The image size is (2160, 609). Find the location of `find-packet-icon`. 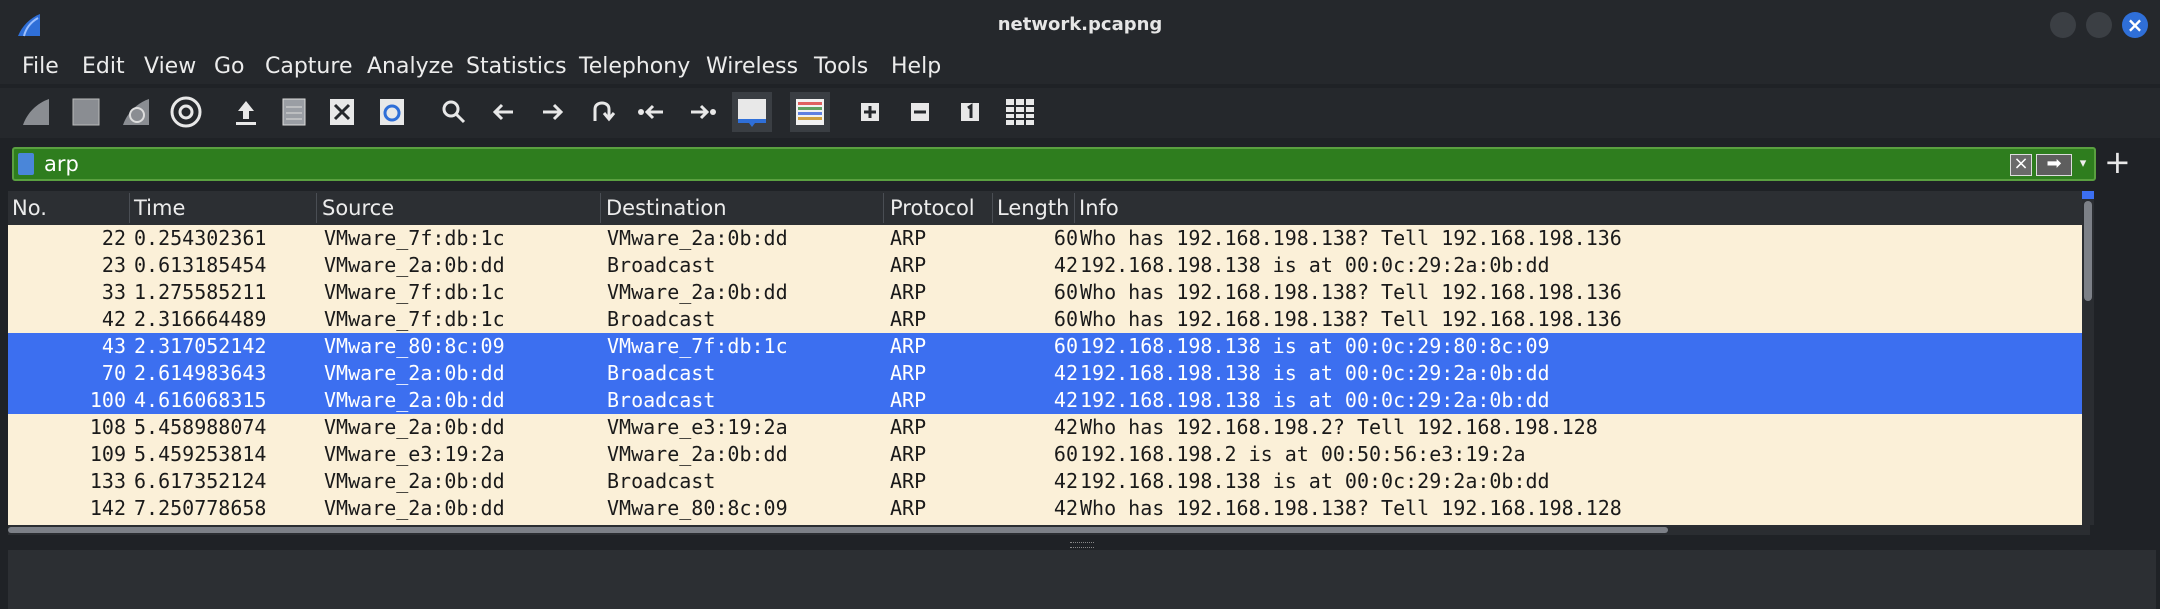

find-packet-icon is located at coordinates (454, 112).